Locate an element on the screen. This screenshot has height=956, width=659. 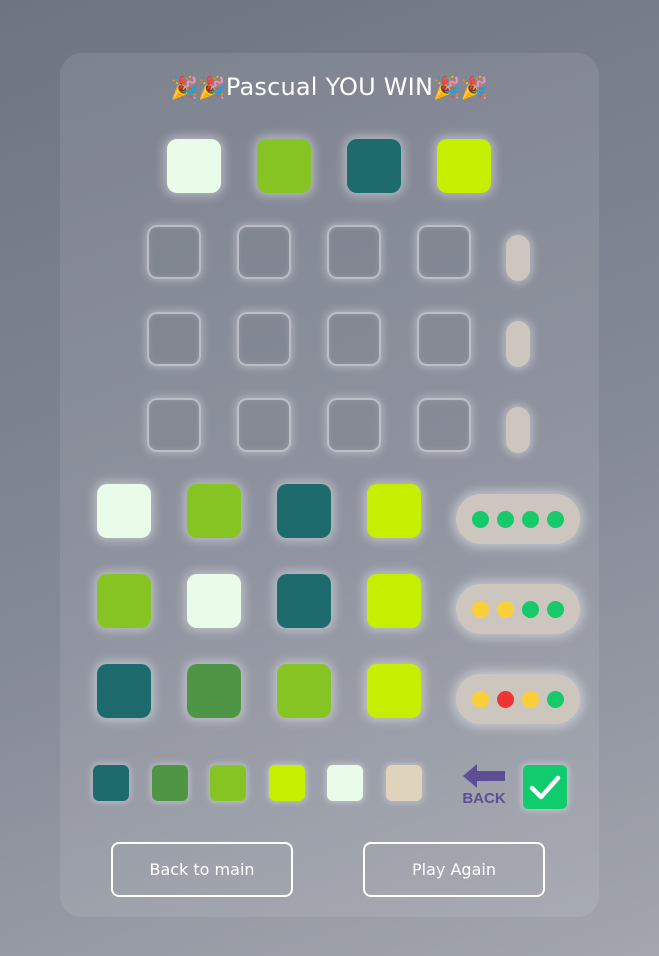
back-label: BACK is located at coordinates (484, 798).